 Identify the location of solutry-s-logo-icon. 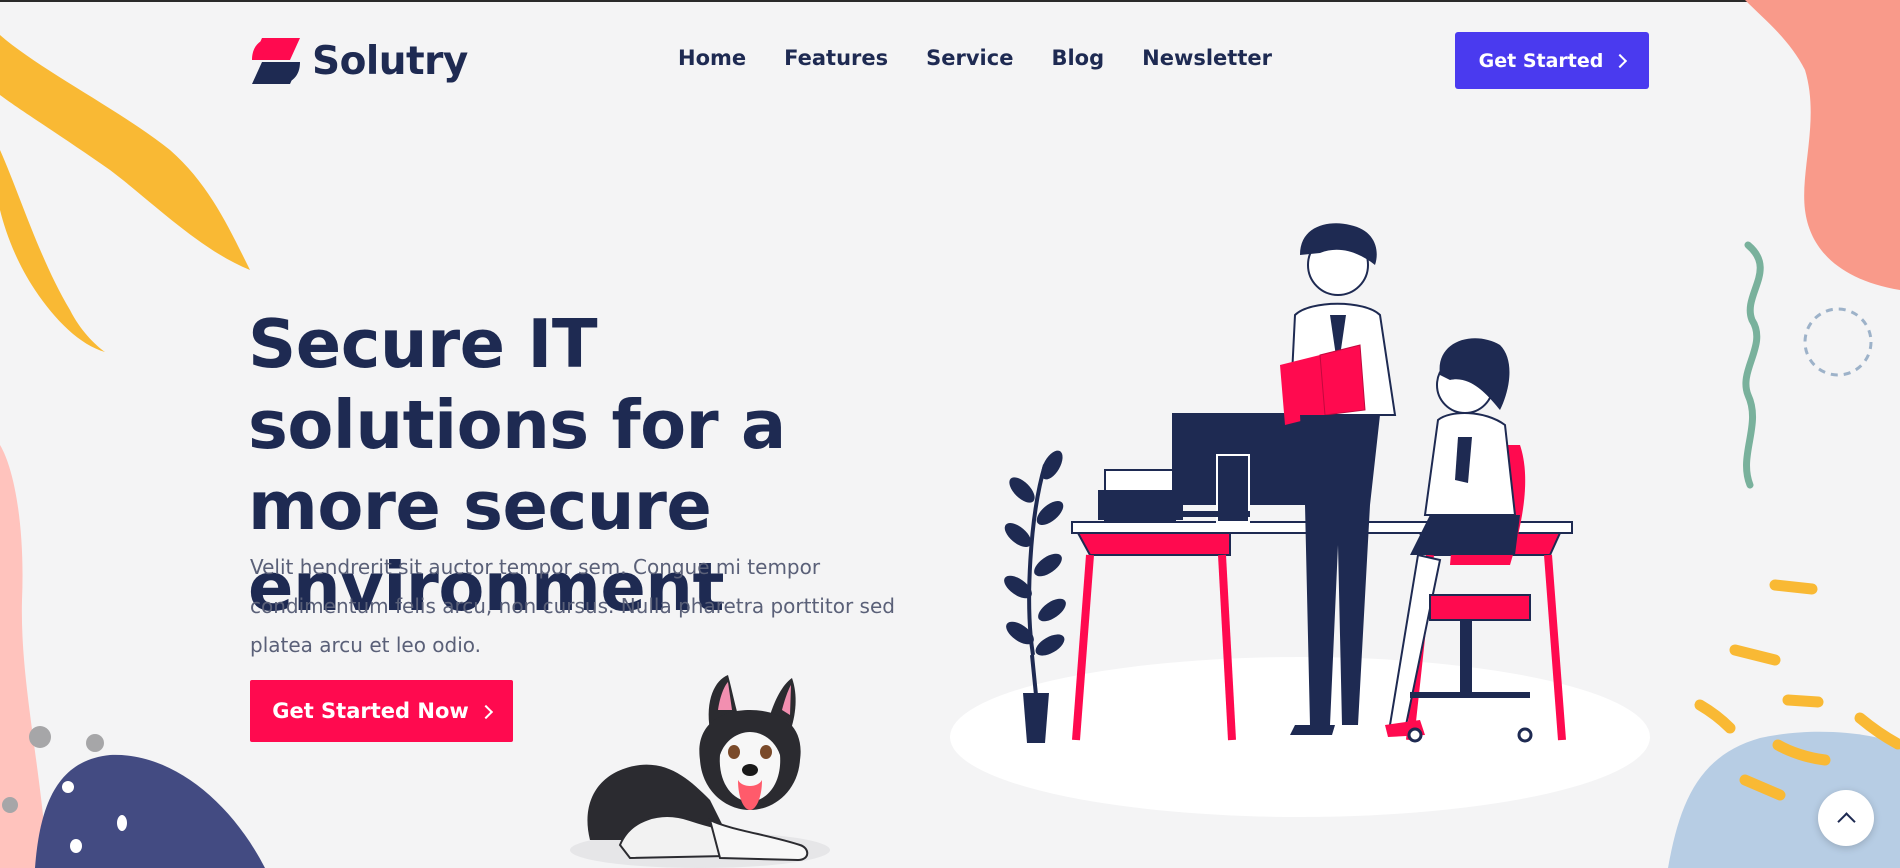
(276, 61).